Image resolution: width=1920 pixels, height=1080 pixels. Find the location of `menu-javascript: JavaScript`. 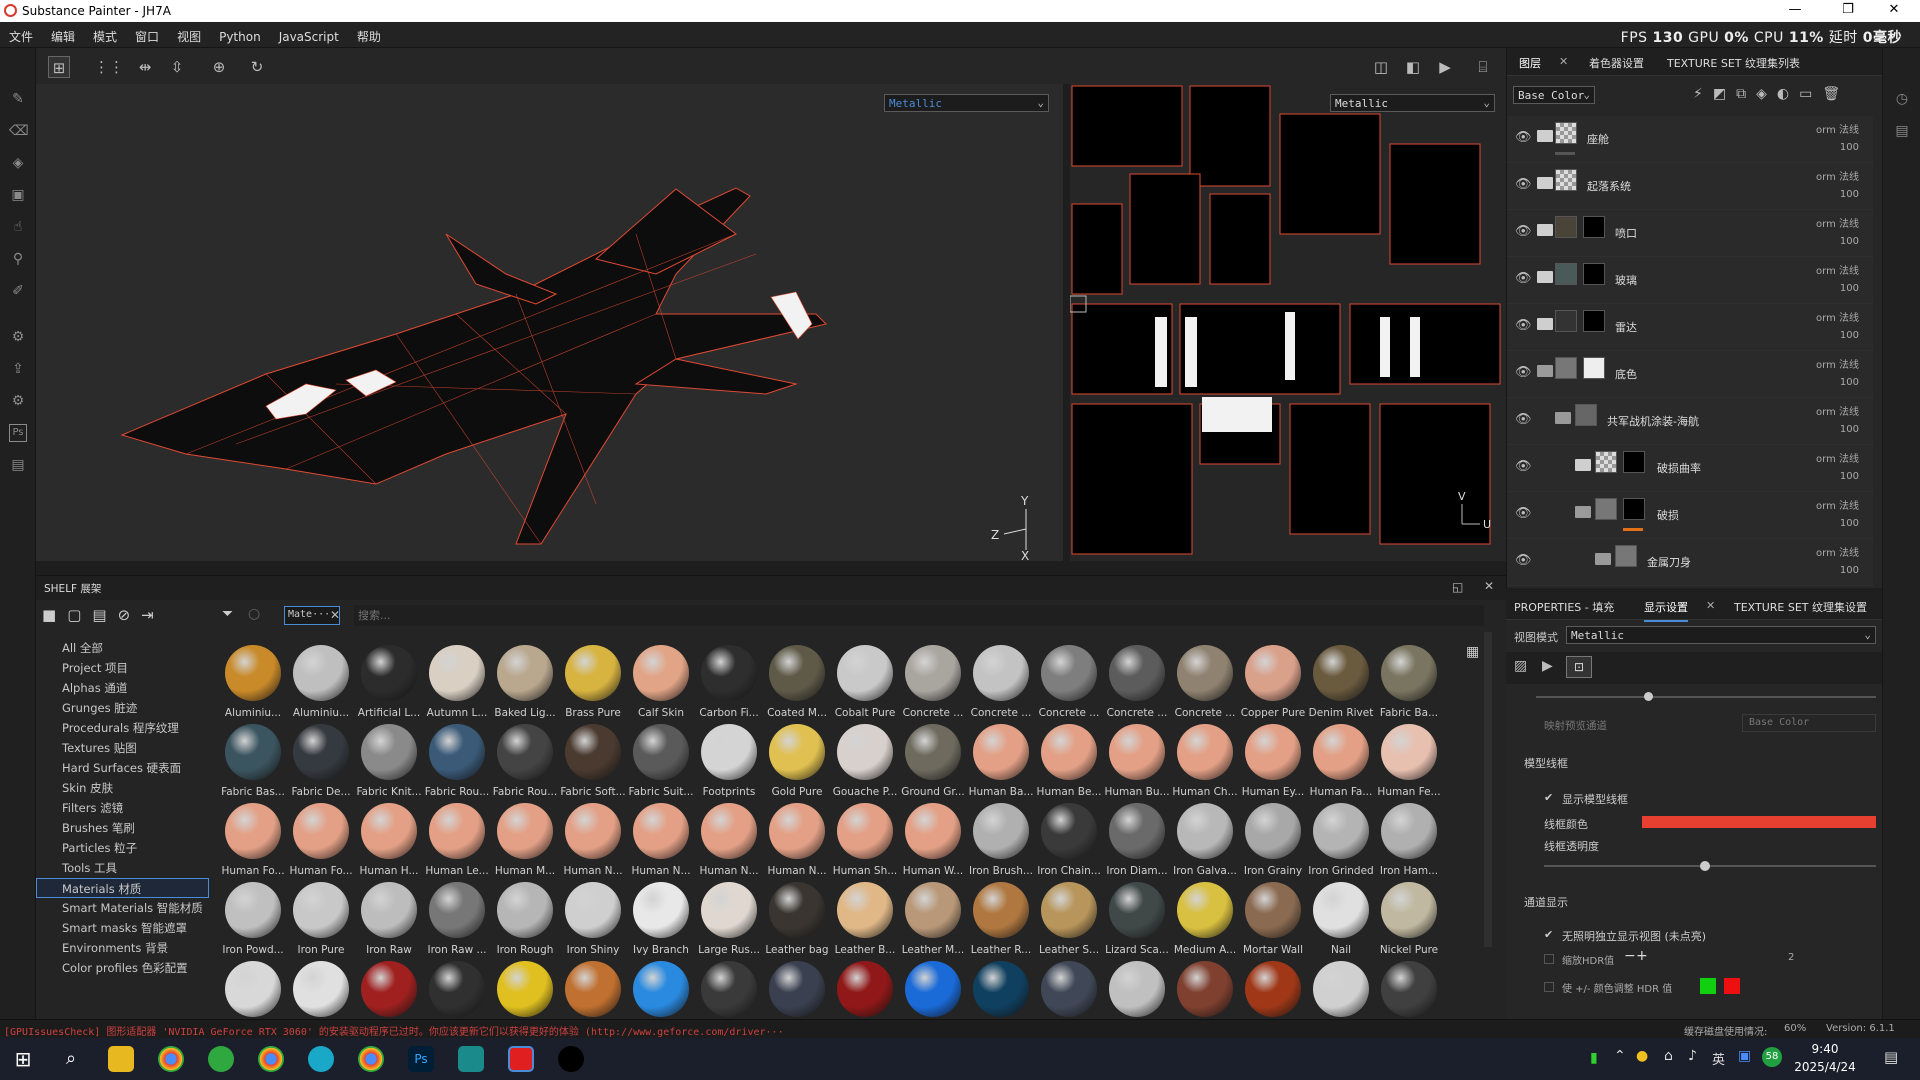

menu-javascript: JavaScript is located at coordinates (309, 34).